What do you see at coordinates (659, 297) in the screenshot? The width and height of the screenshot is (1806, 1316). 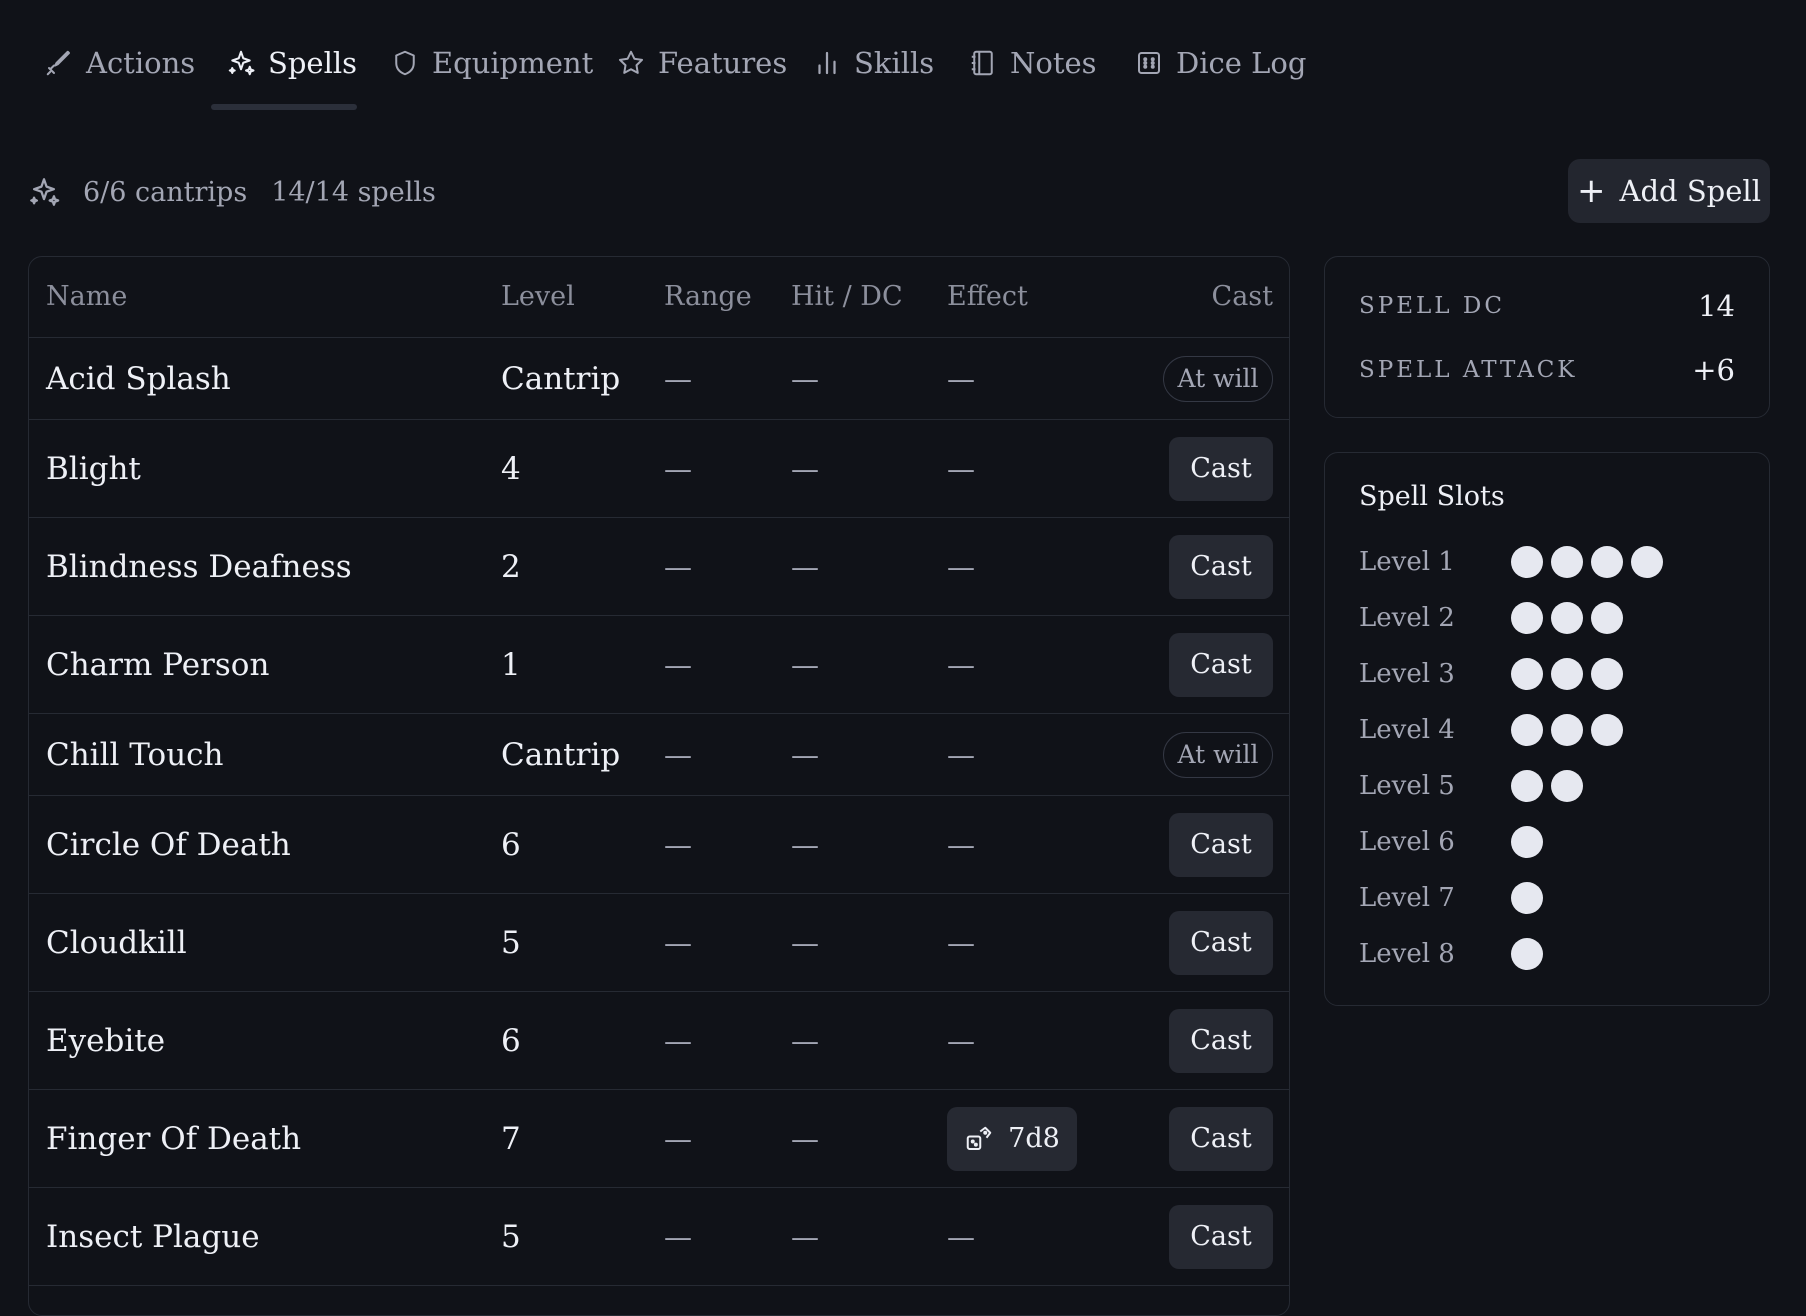 I see `table-header: Name Level Range Hit / DC Effect Cast` at bounding box center [659, 297].